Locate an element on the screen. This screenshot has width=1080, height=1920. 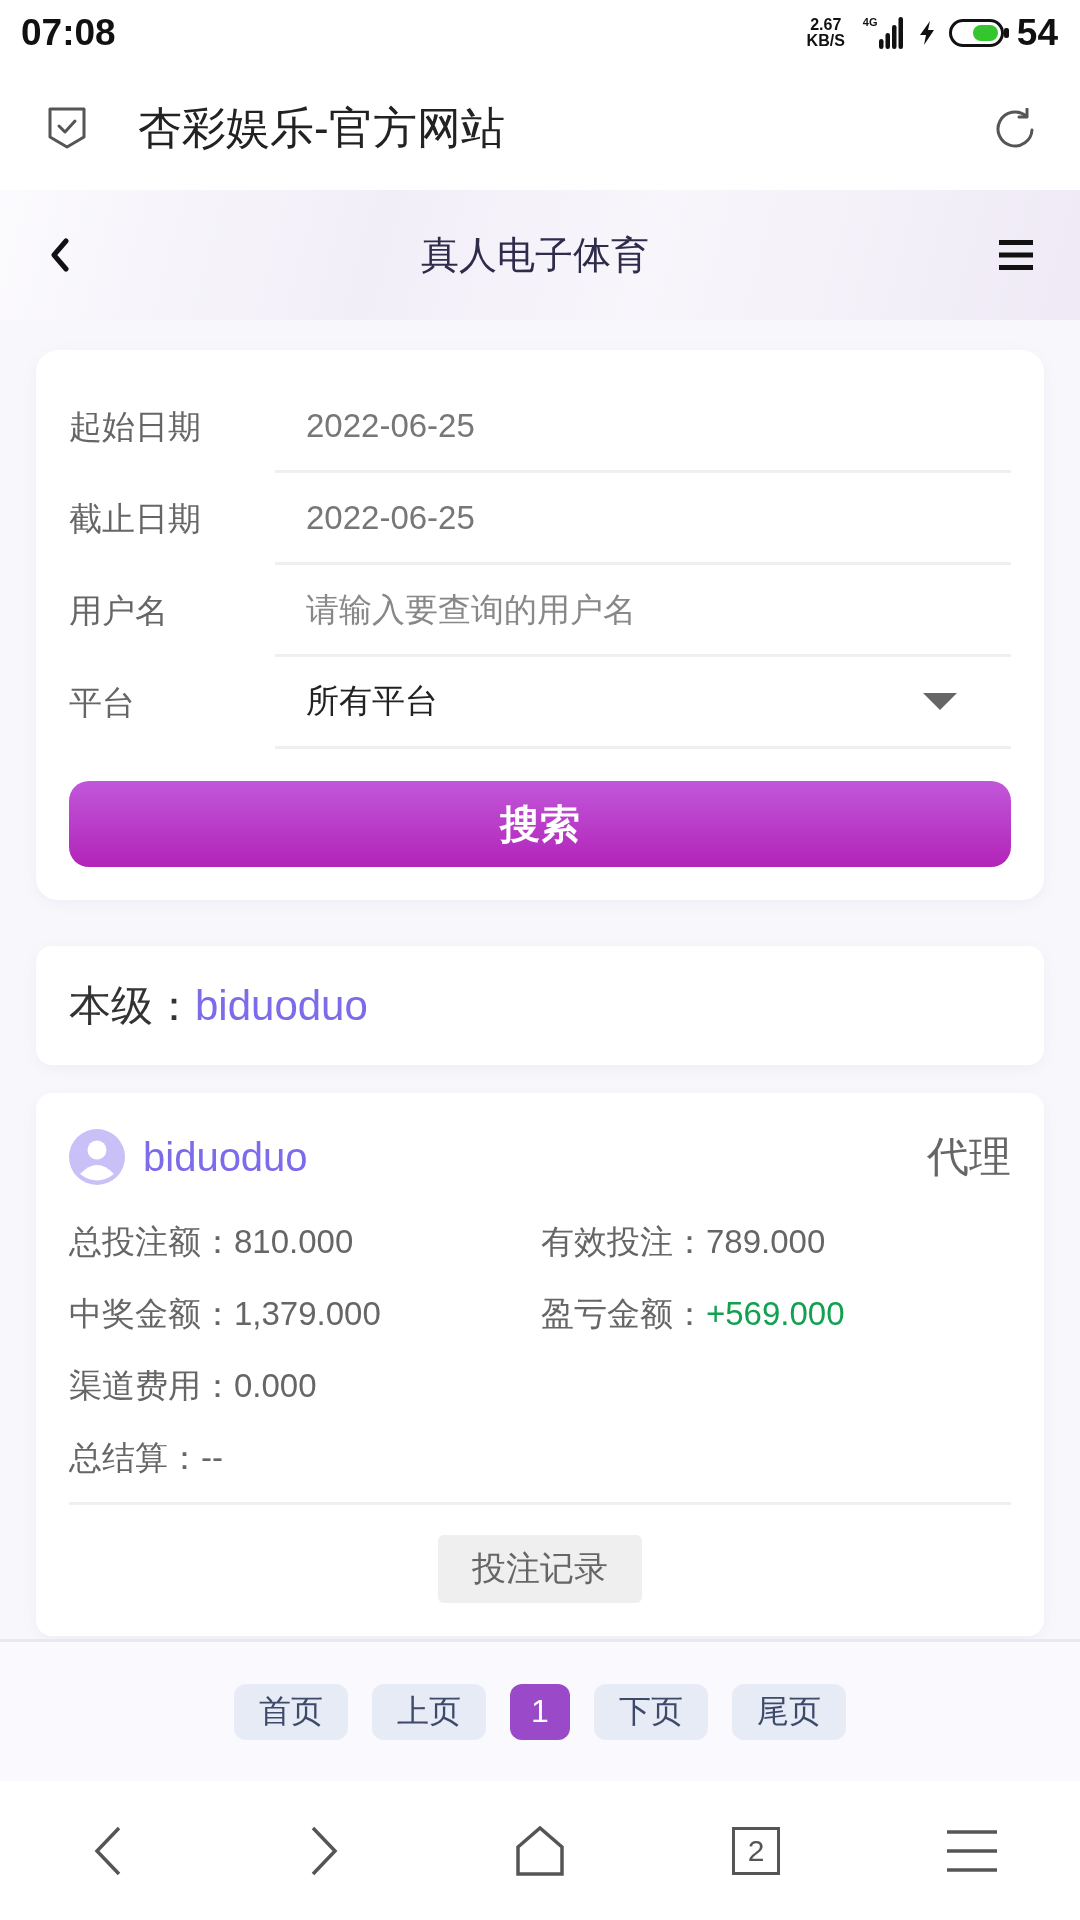
stat-text: 总结算：-- is located at coordinates (146, 1457).